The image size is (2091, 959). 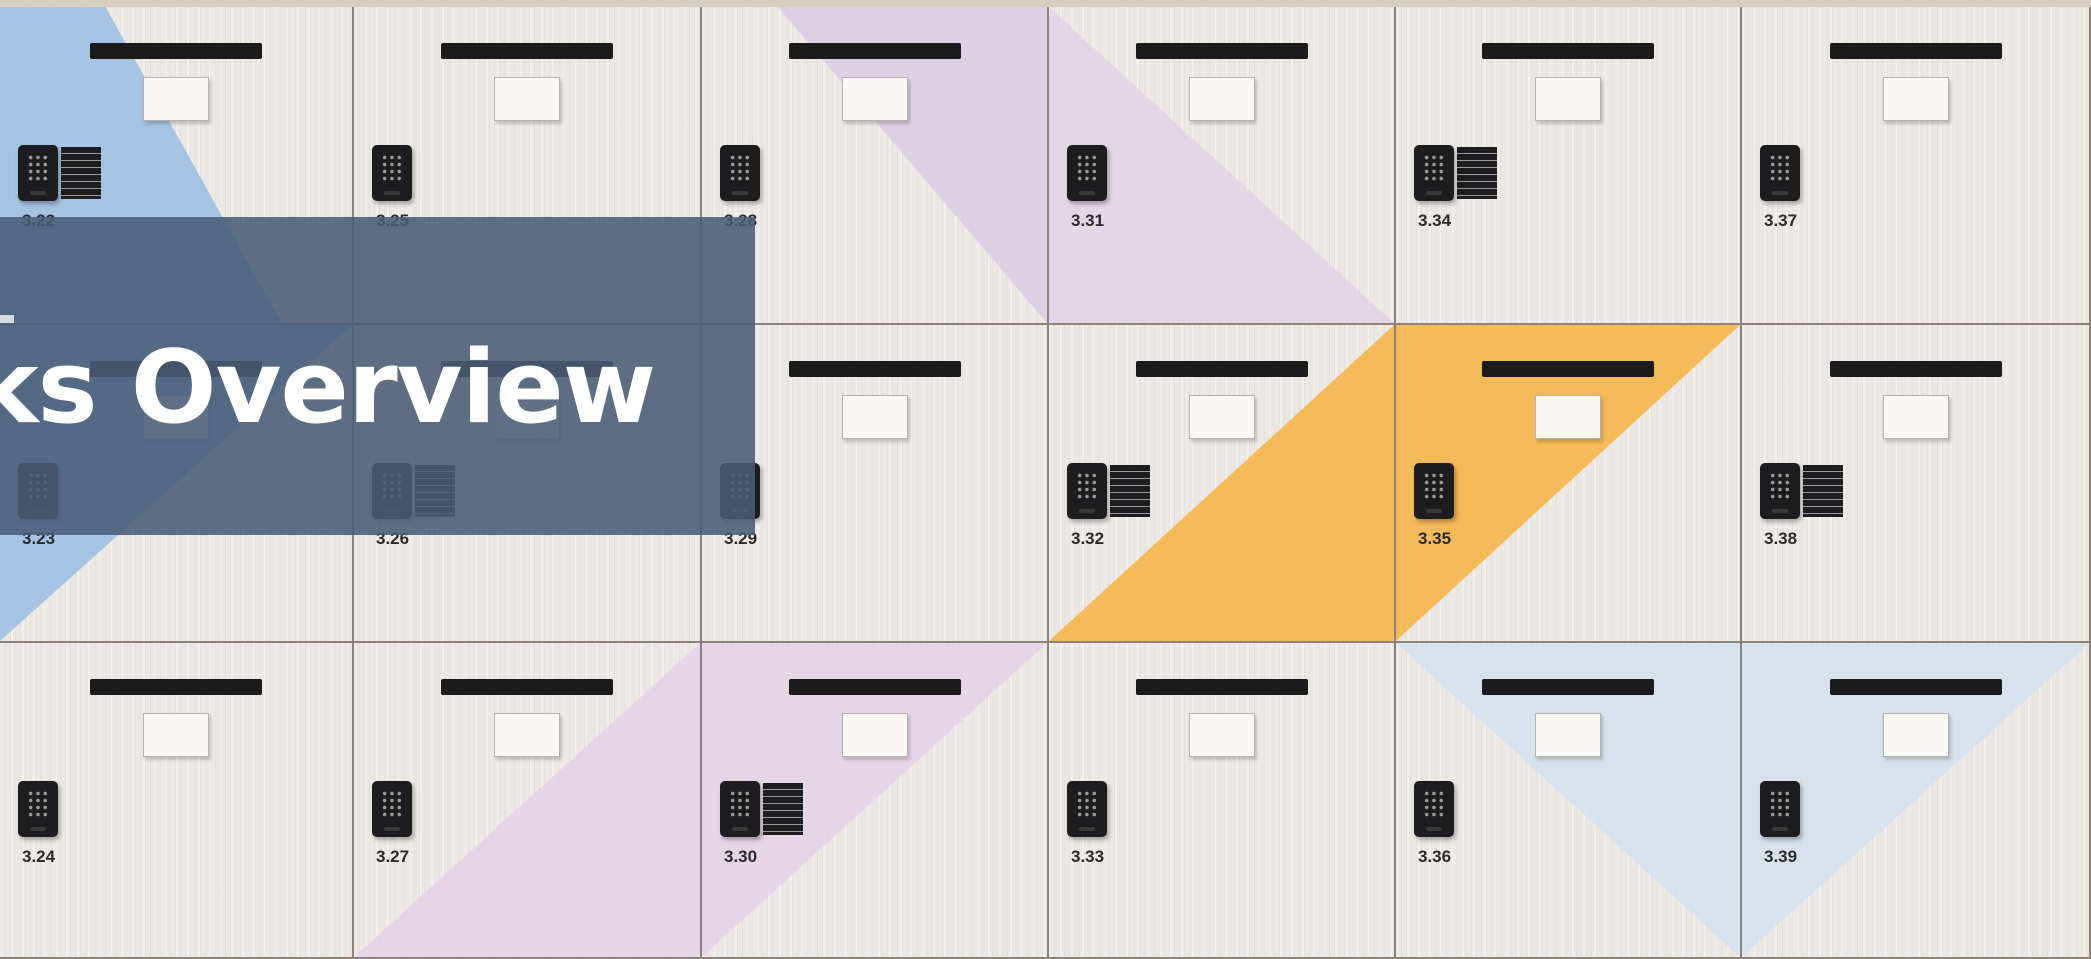 I want to click on locker: 3.39, so click(x=1916, y=801).